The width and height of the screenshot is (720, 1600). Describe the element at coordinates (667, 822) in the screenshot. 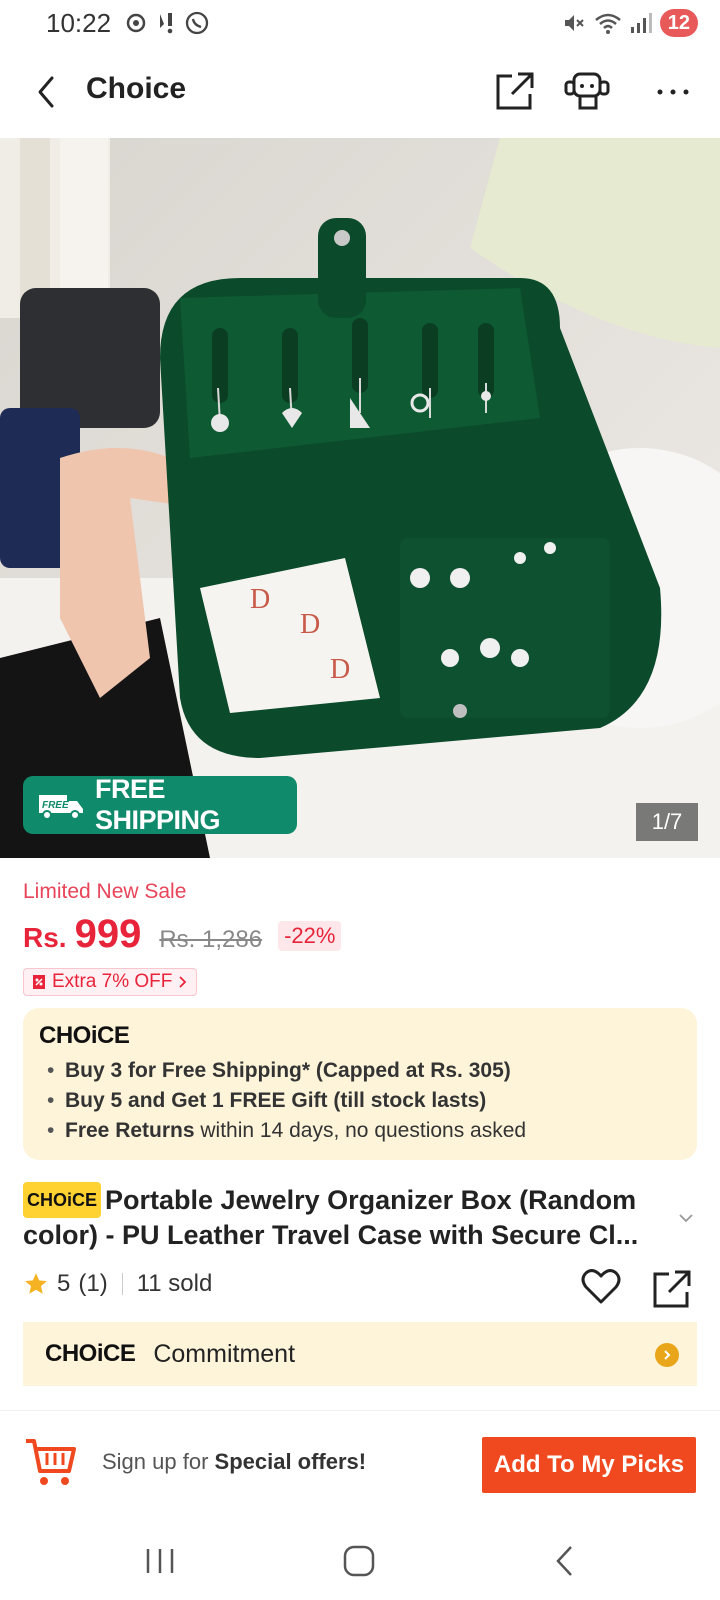

I see `image-counter: 1/7` at that location.